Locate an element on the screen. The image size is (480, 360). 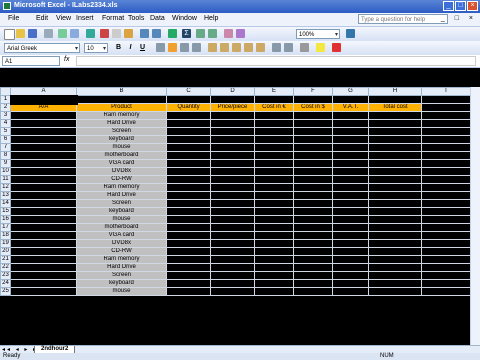
increase-decimal-icon is located at coordinates (248, 47).